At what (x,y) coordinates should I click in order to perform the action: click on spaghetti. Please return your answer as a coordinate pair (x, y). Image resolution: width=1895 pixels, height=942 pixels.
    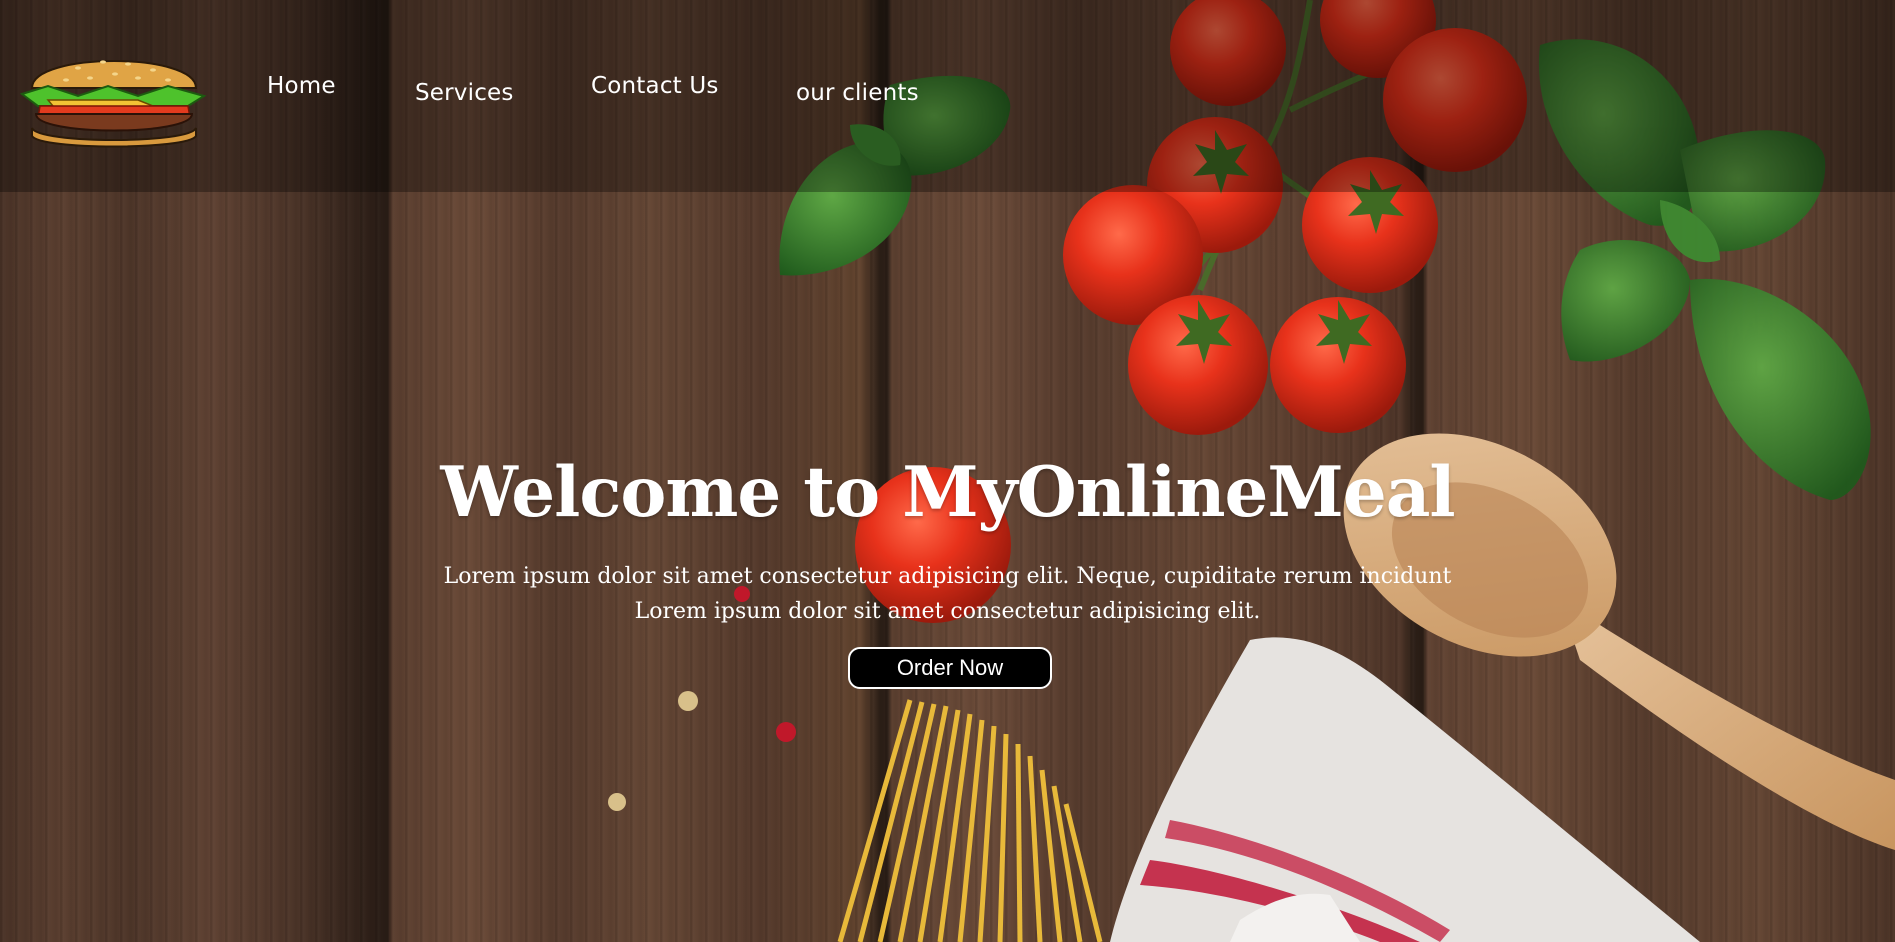
    Looking at the image, I should click on (970, 820).